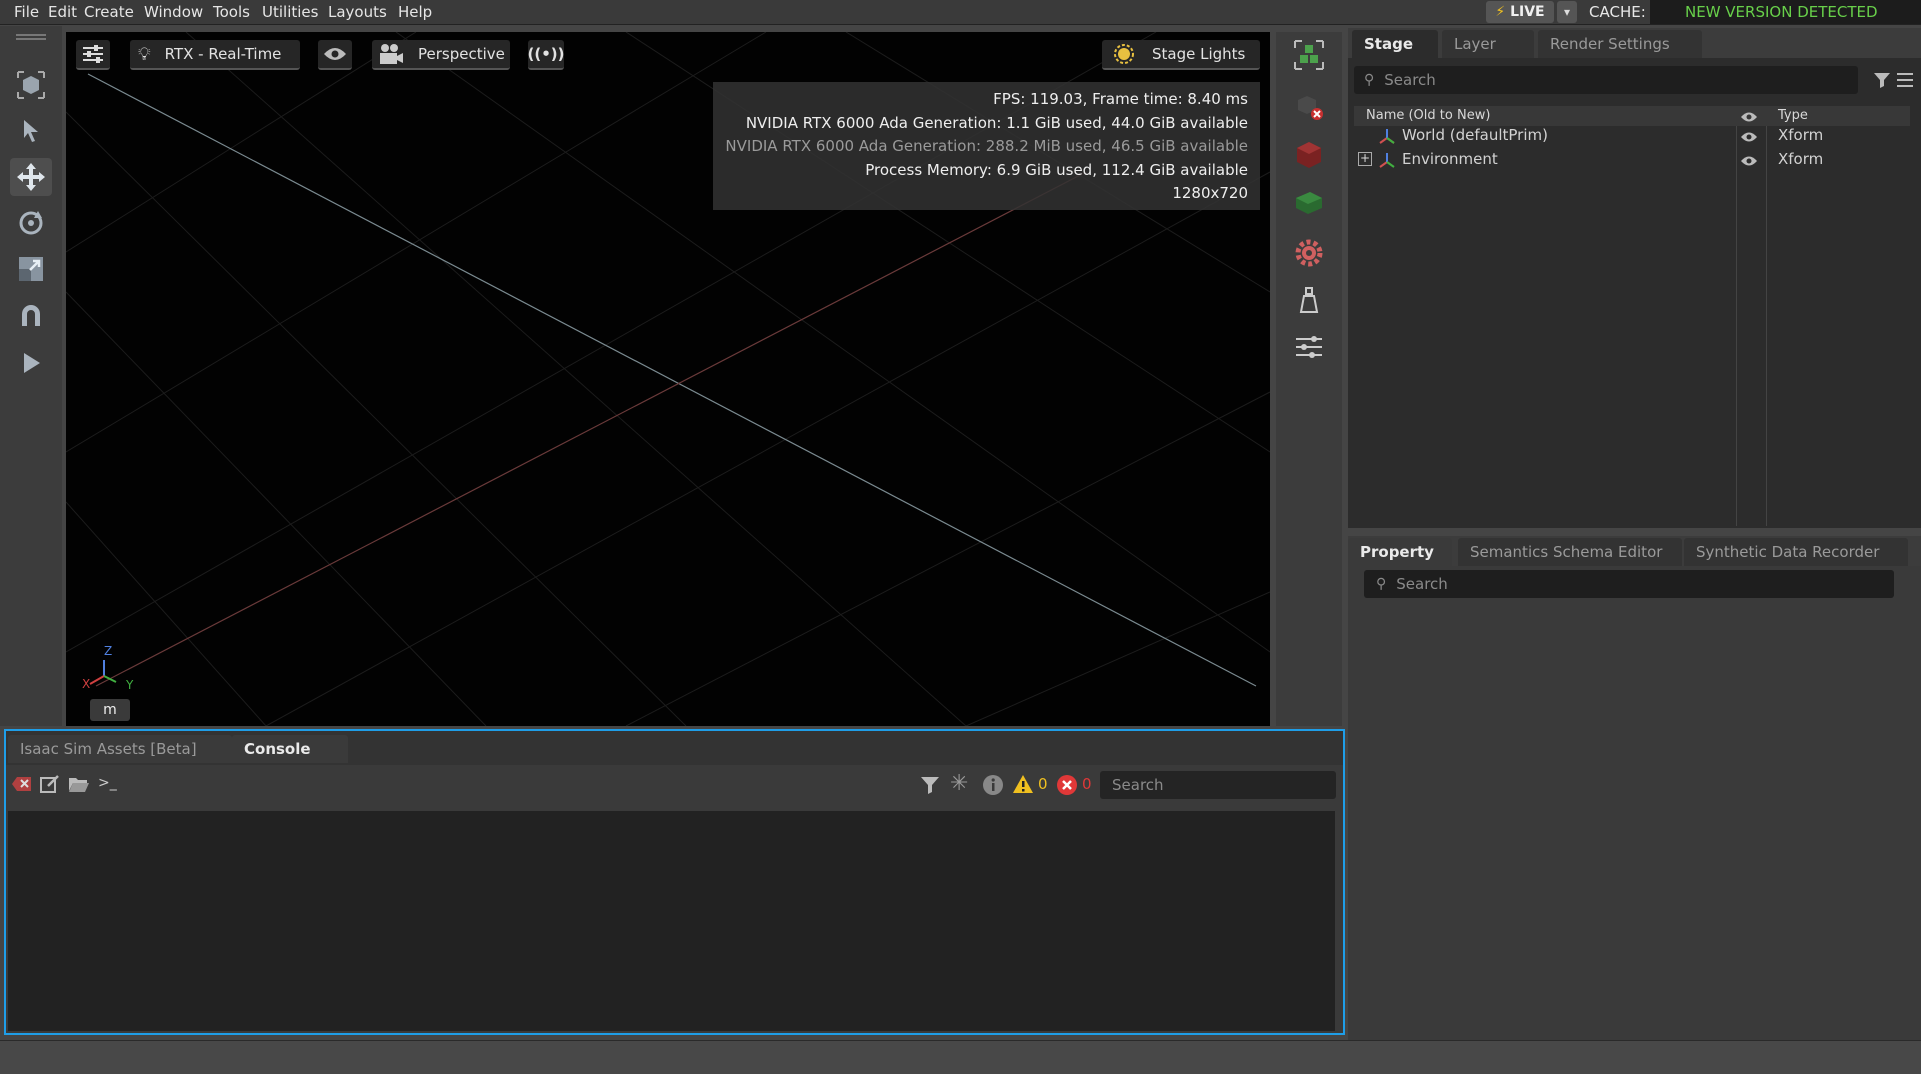 Image resolution: width=1921 pixels, height=1074 pixels. I want to click on visibility-column-eye-icon, so click(1749, 117).